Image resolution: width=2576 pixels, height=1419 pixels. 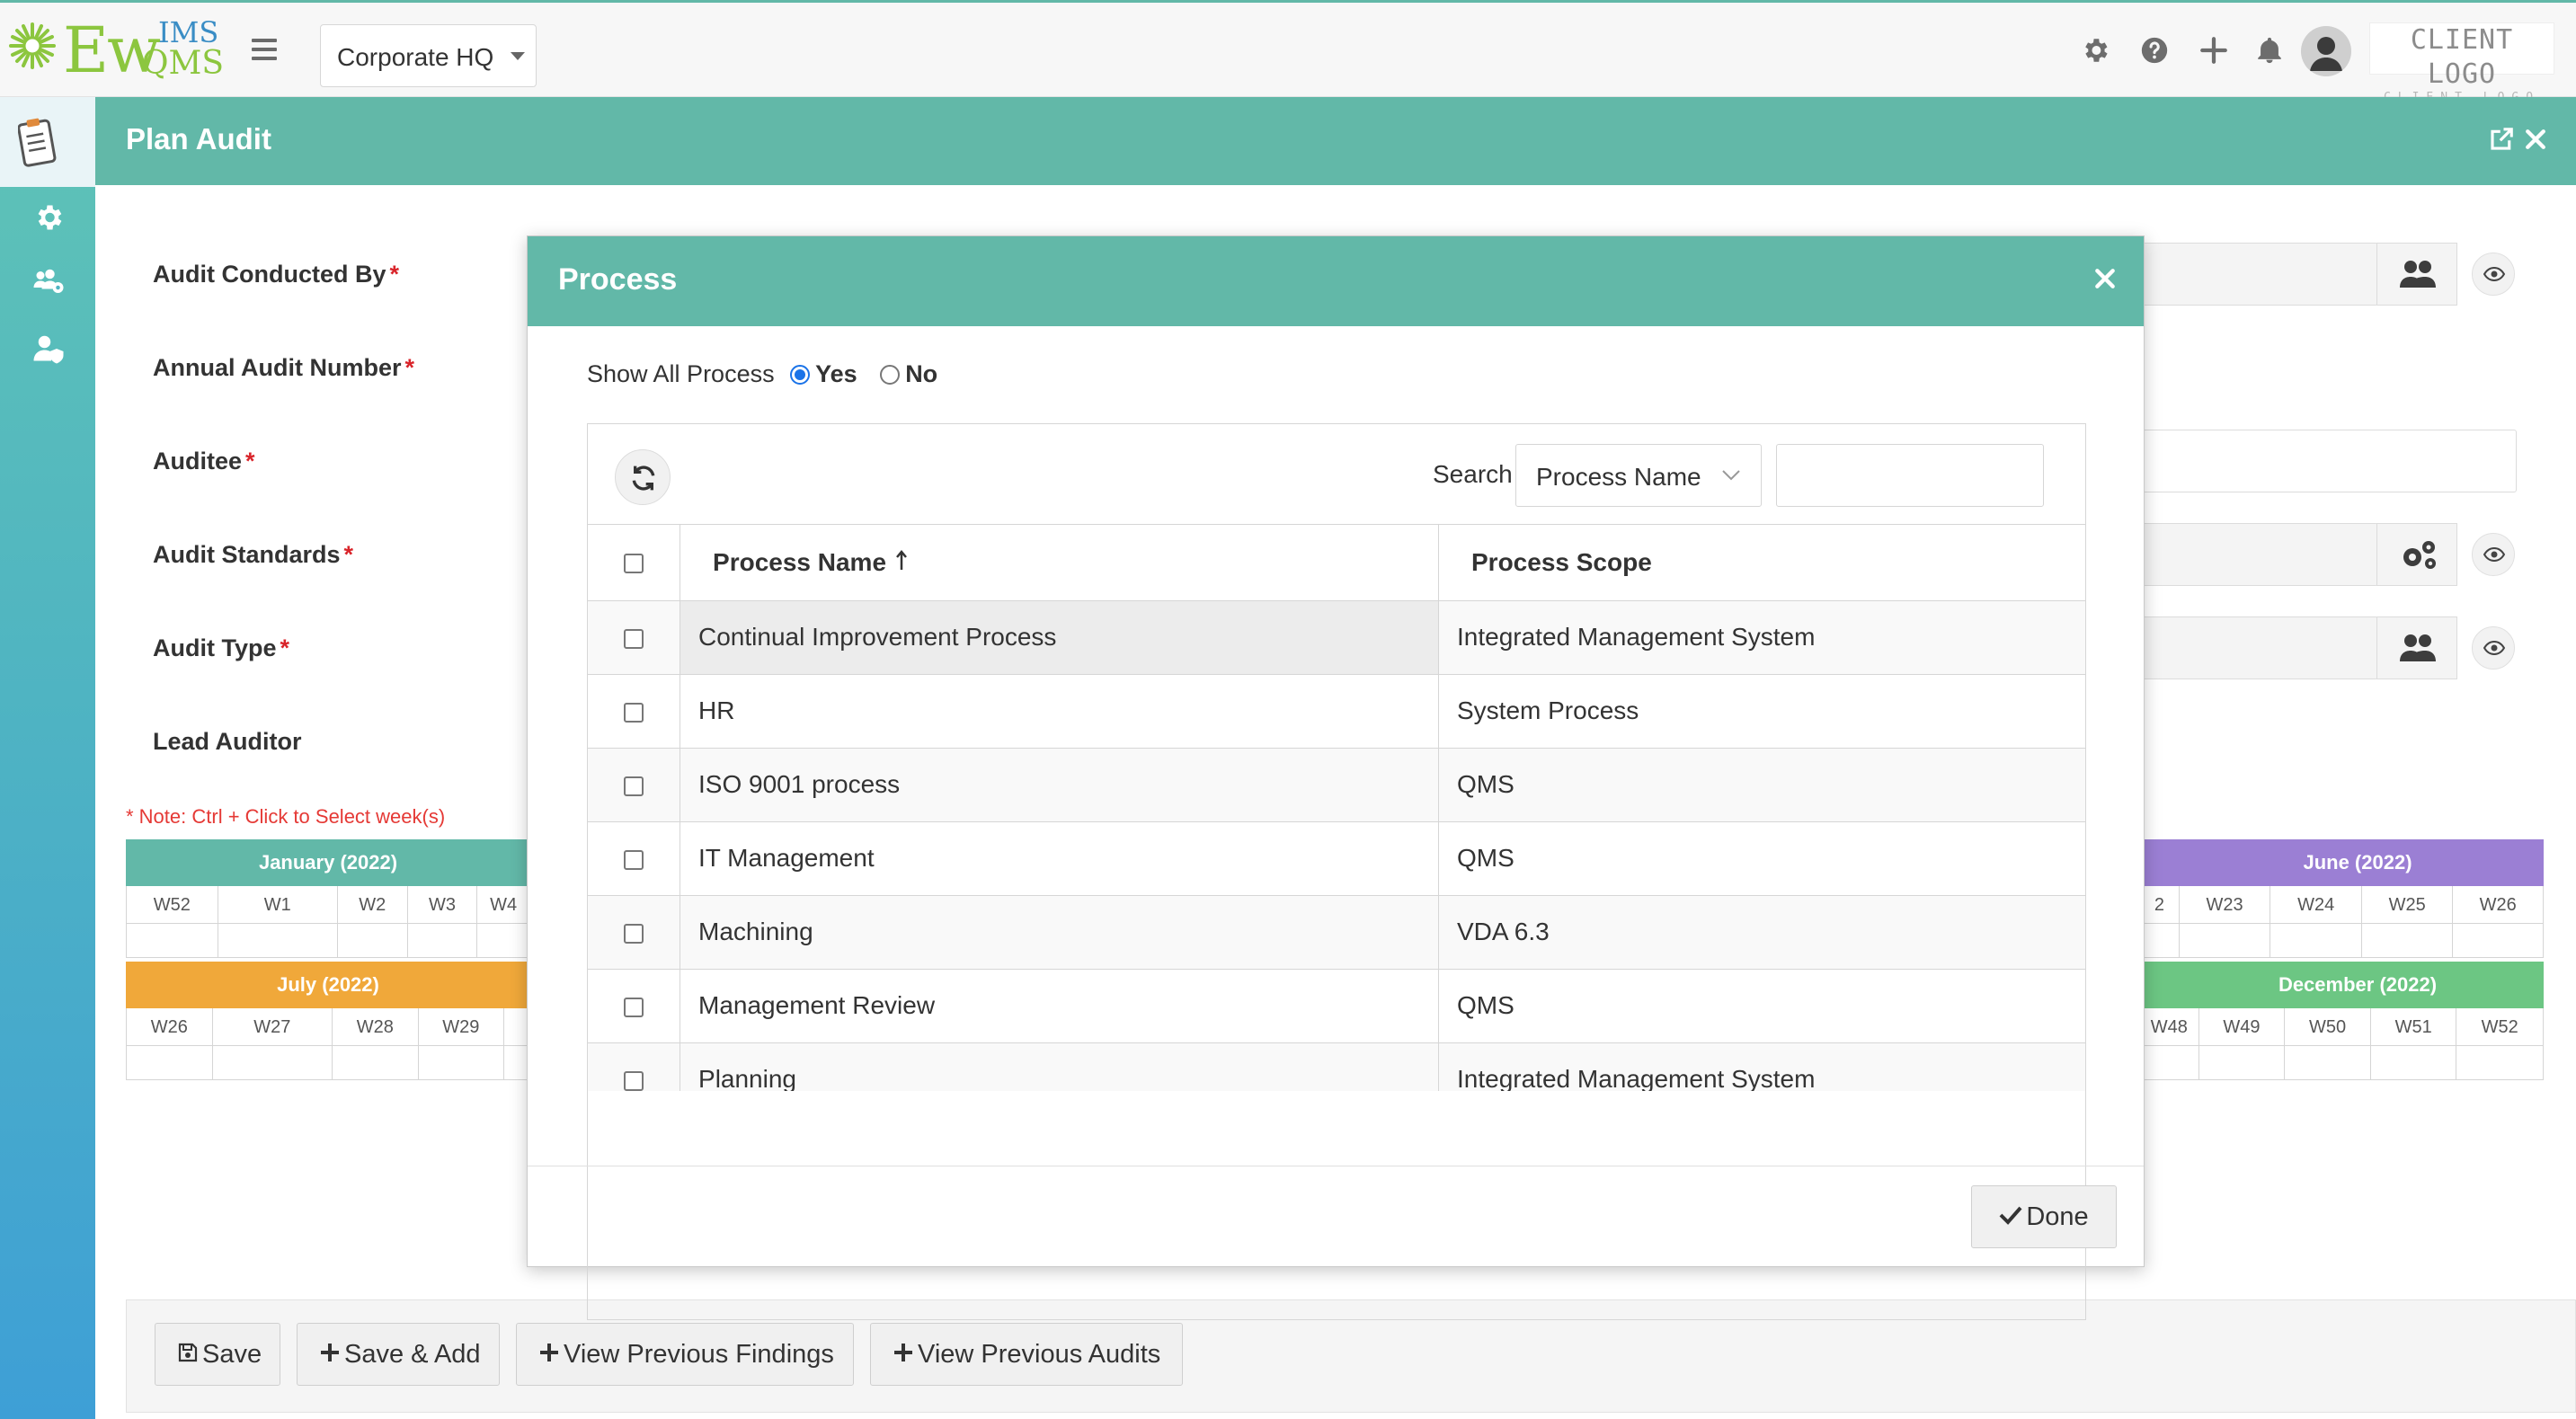 I want to click on week-cell: W50, so click(x=2328, y=1026).